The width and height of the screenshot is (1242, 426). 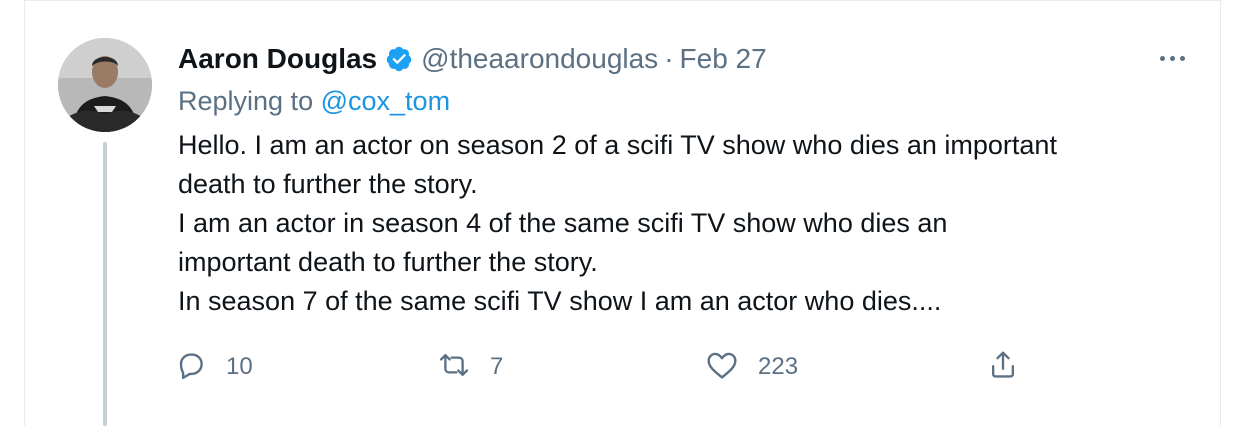 I want to click on heart-icon, so click(x=722, y=367).